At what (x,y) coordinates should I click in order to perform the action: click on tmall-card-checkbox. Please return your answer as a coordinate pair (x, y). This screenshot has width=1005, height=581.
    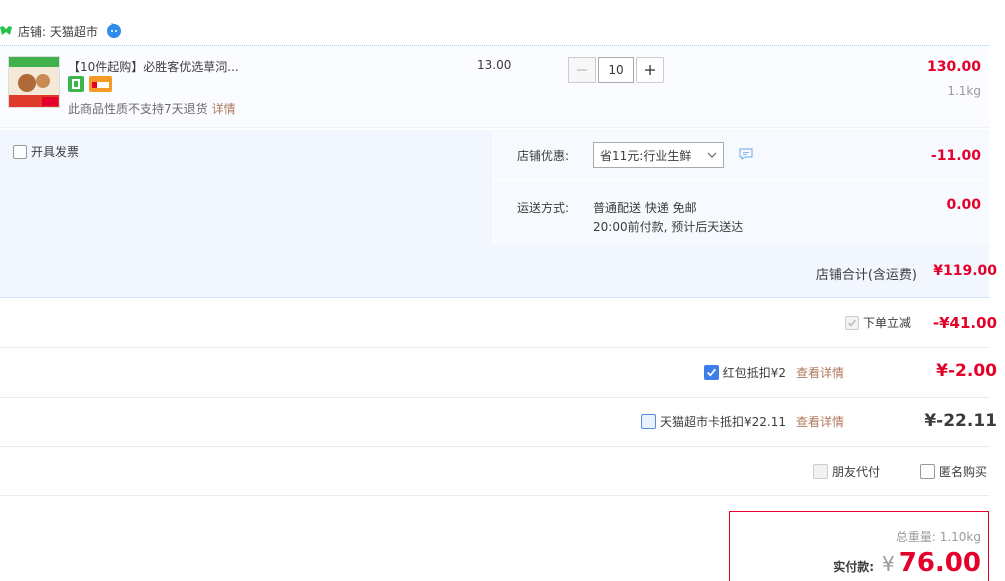
    Looking at the image, I should click on (648, 421).